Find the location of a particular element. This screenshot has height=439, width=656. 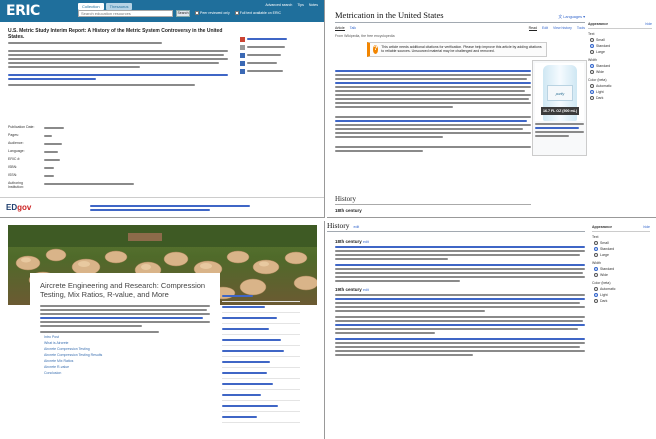

meta-key: Publication Date: is located at coordinates (21, 127).